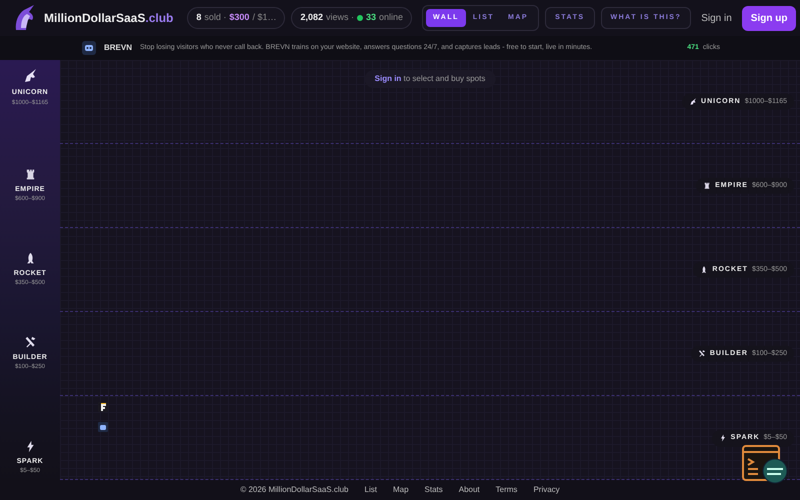  Describe the element at coordinates (371, 17) in the screenshot. I see `online-count: 33` at that location.